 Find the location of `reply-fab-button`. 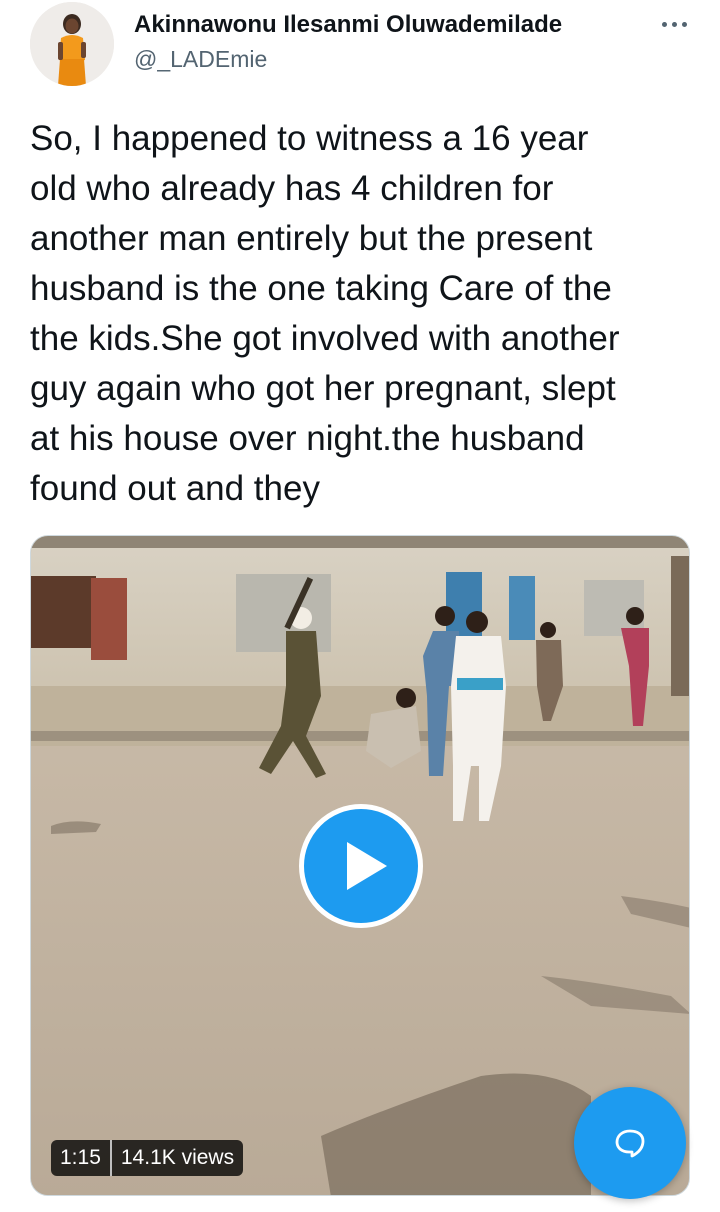

reply-fab-button is located at coordinates (630, 1143).